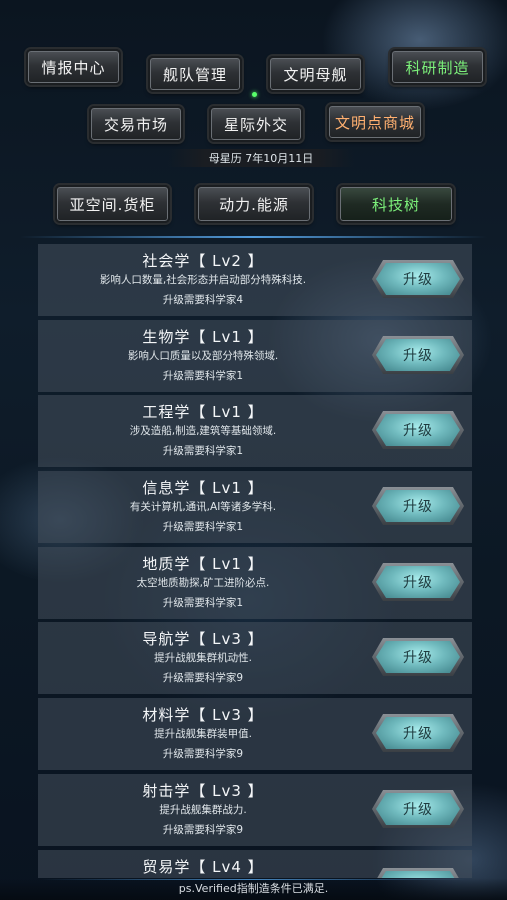 This screenshot has width=507, height=900. What do you see at coordinates (203, 658) in the screenshot?
I see `tech-description: 提升战舰集群机动性.` at bounding box center [203, 658].